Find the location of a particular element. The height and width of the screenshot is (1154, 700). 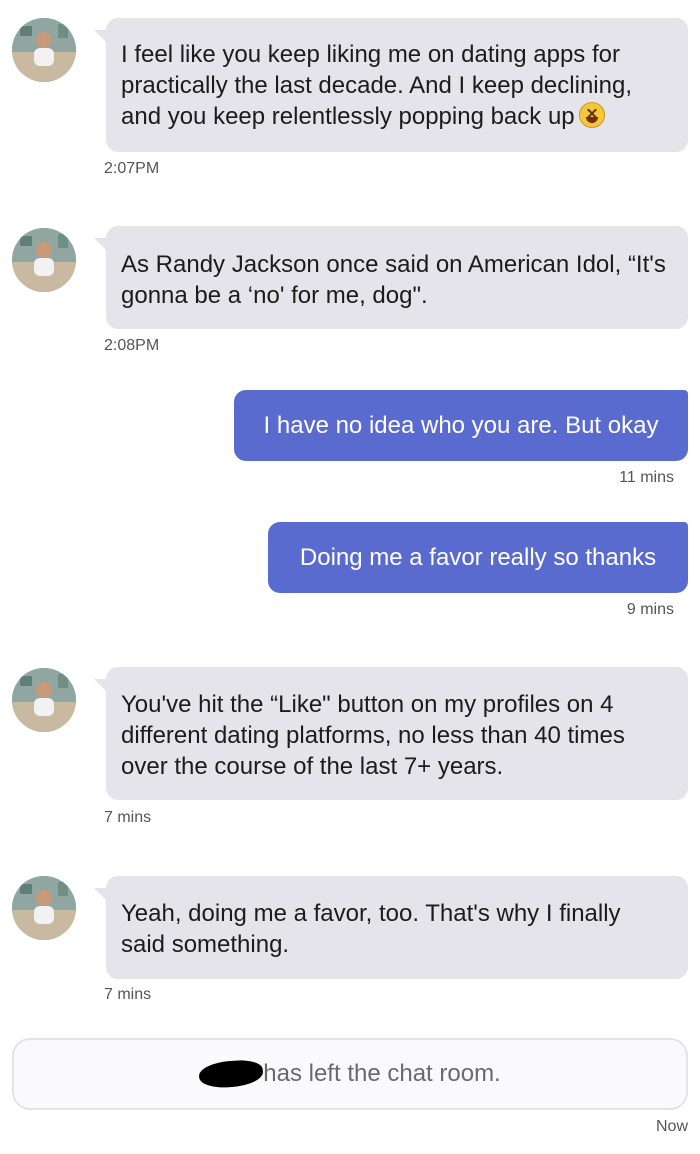

message-timestamp: 11 mins is located at coordinates (646, 477).